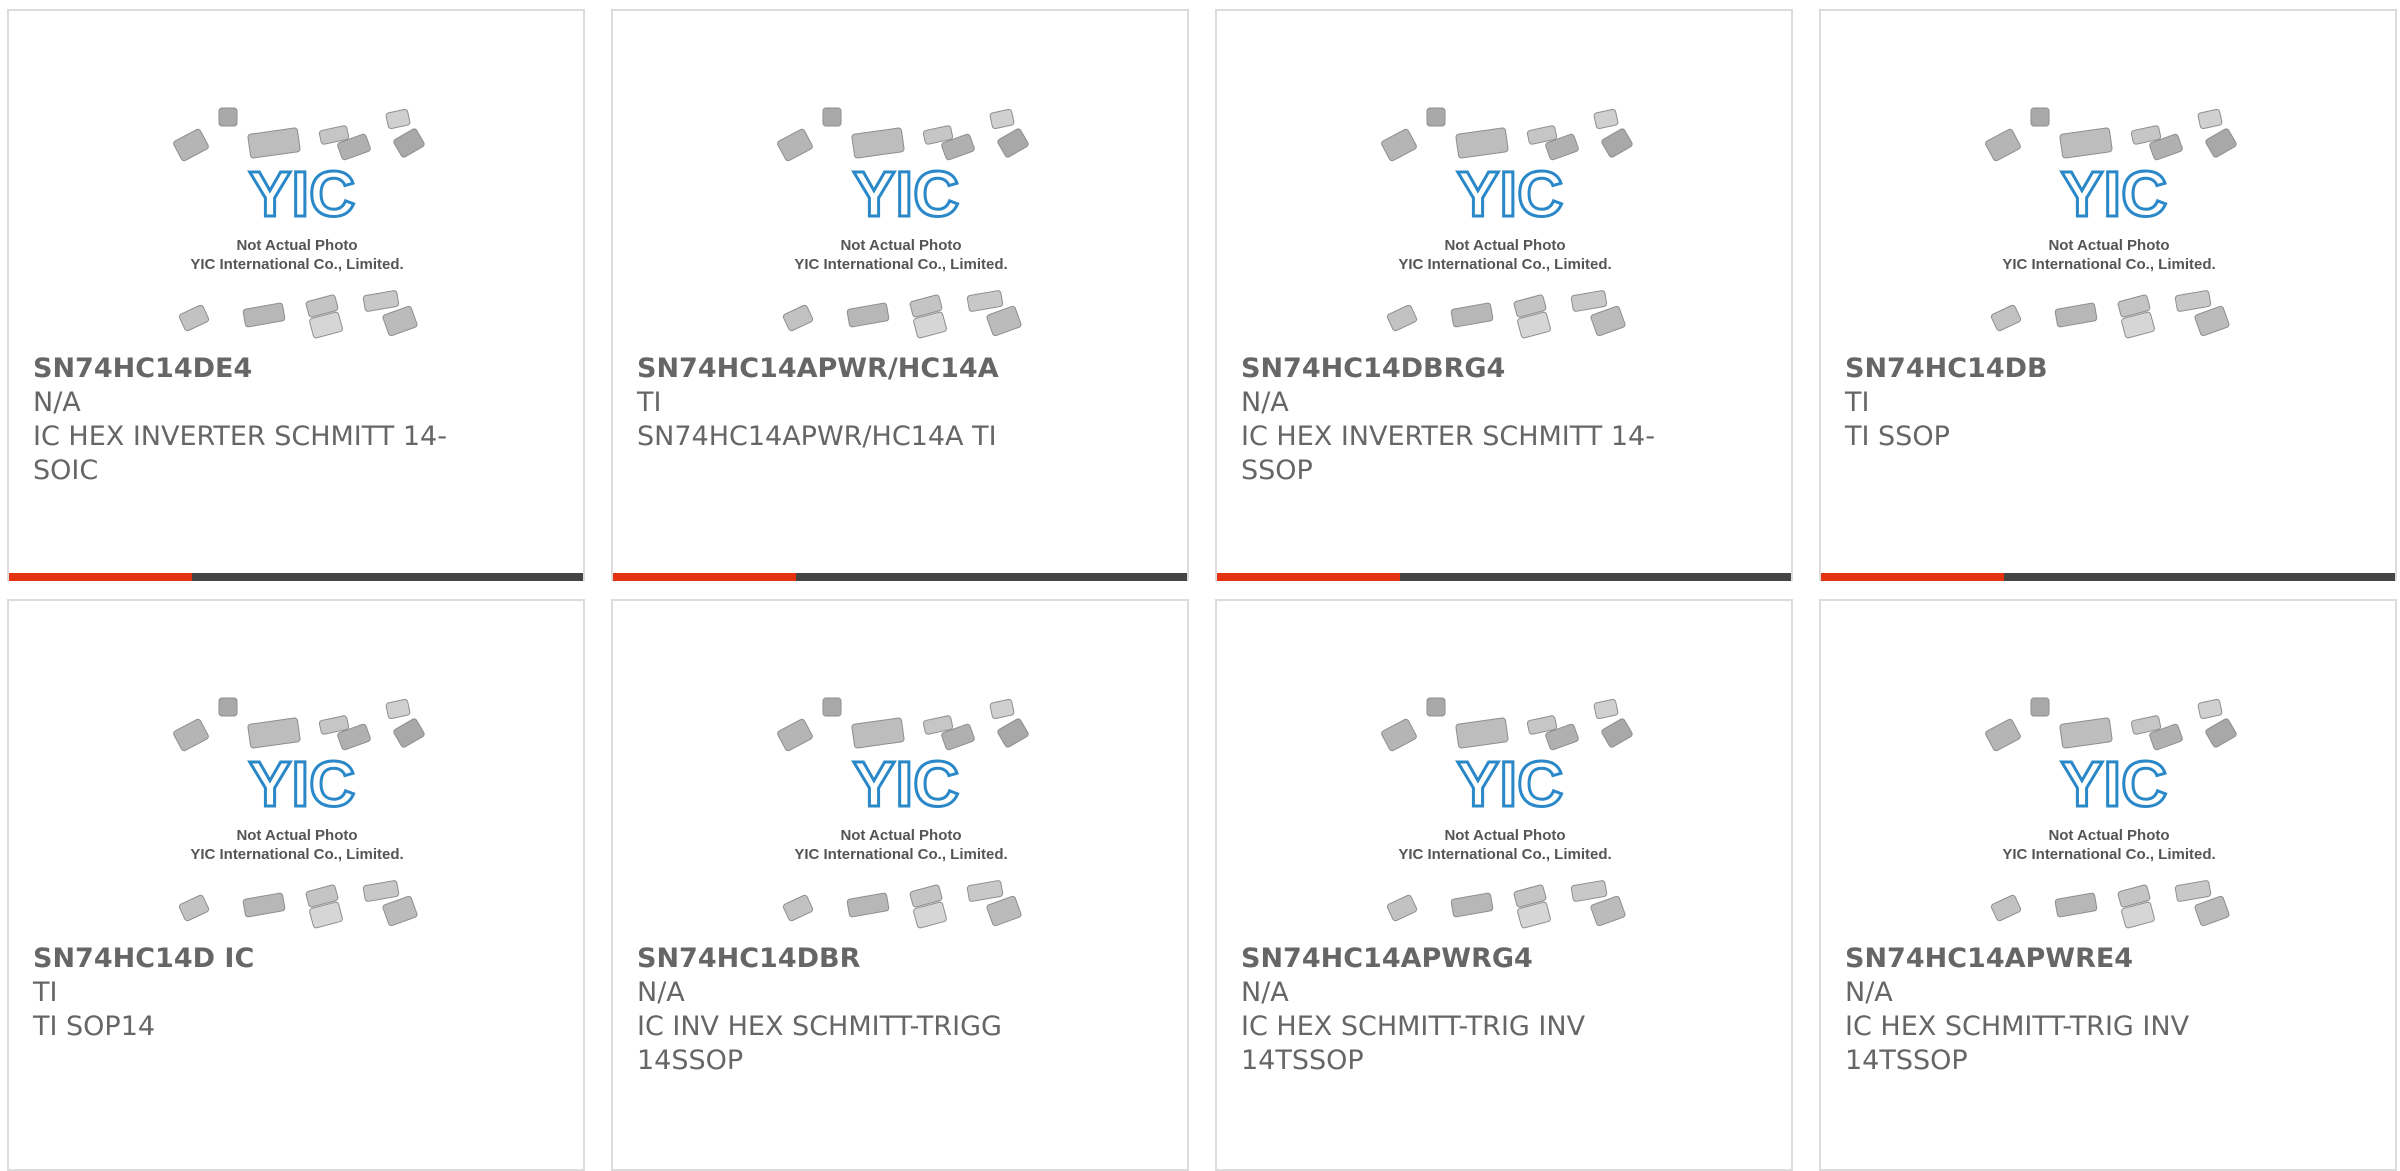  What do you see at coordinates (94, 1026) in the screenshot?
I see `description: TI SOP14` at bounding box center [94, 1026].